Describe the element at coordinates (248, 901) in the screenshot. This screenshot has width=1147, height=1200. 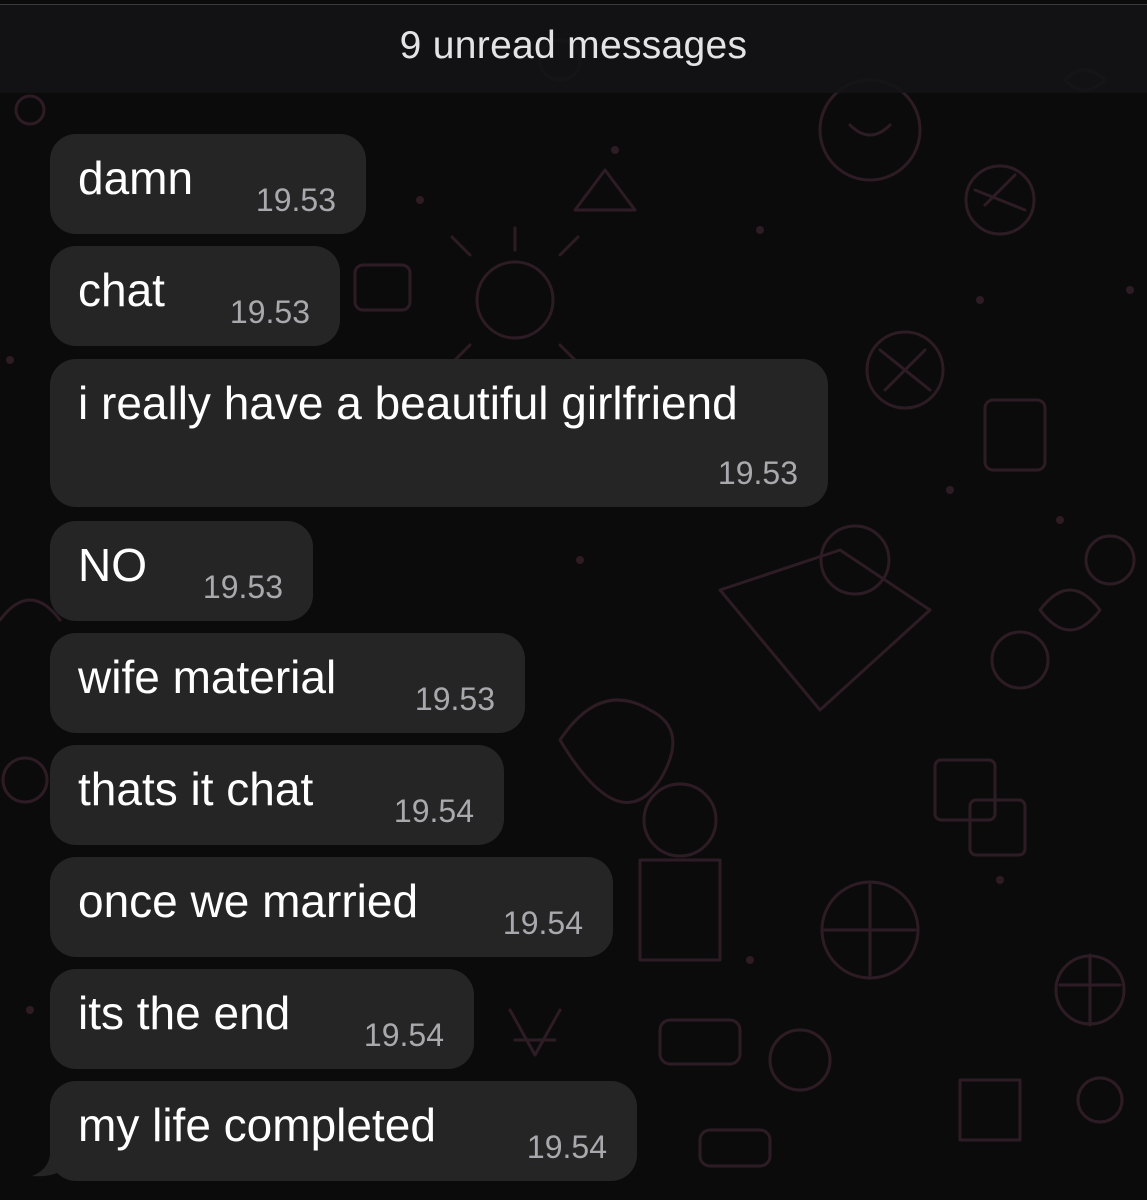
I see `message-text: once we married` at that location.